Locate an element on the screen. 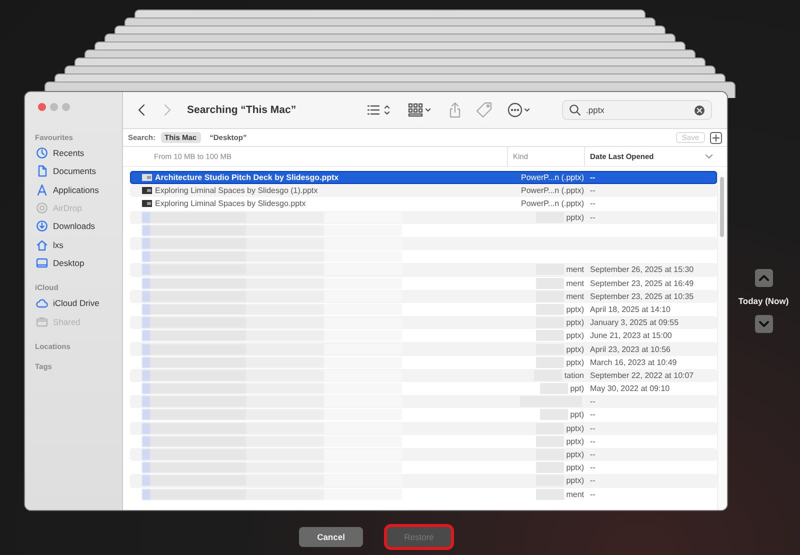 Image resolution: width=800 pixels, height=555 pixels. sidebar-item: iCloud Drive is located at coordinates (73, 303).